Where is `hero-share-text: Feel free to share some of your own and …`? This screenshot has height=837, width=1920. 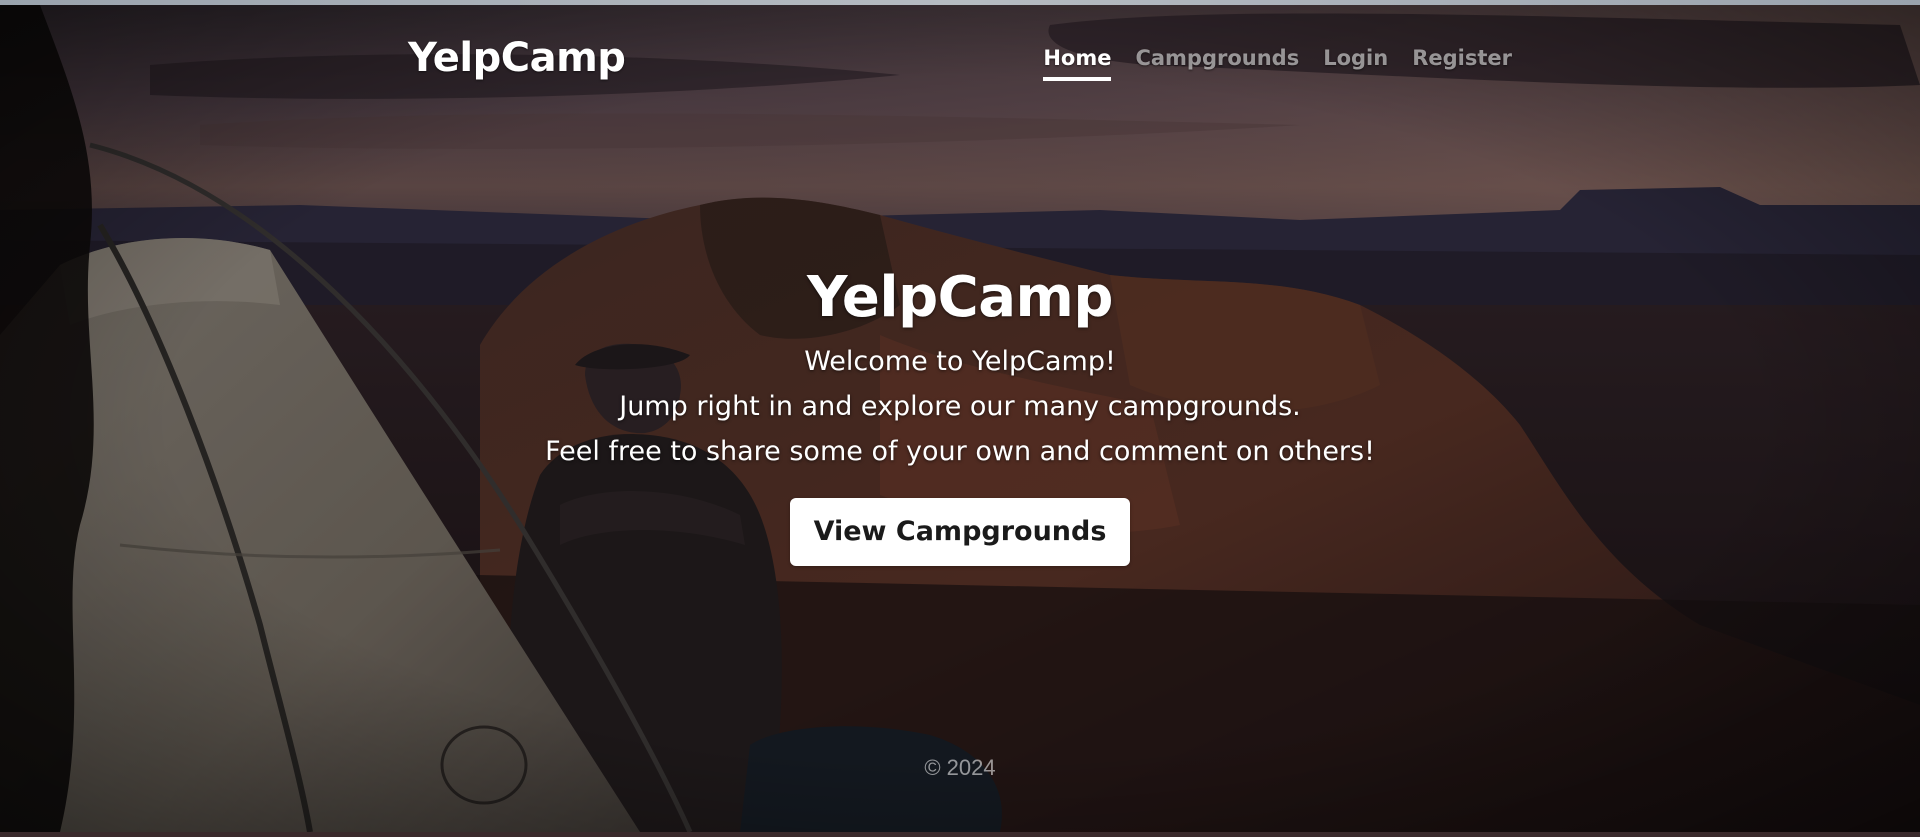 hero-share-text: Feel free to share some of your own and … is located at coordinates (960, 451).